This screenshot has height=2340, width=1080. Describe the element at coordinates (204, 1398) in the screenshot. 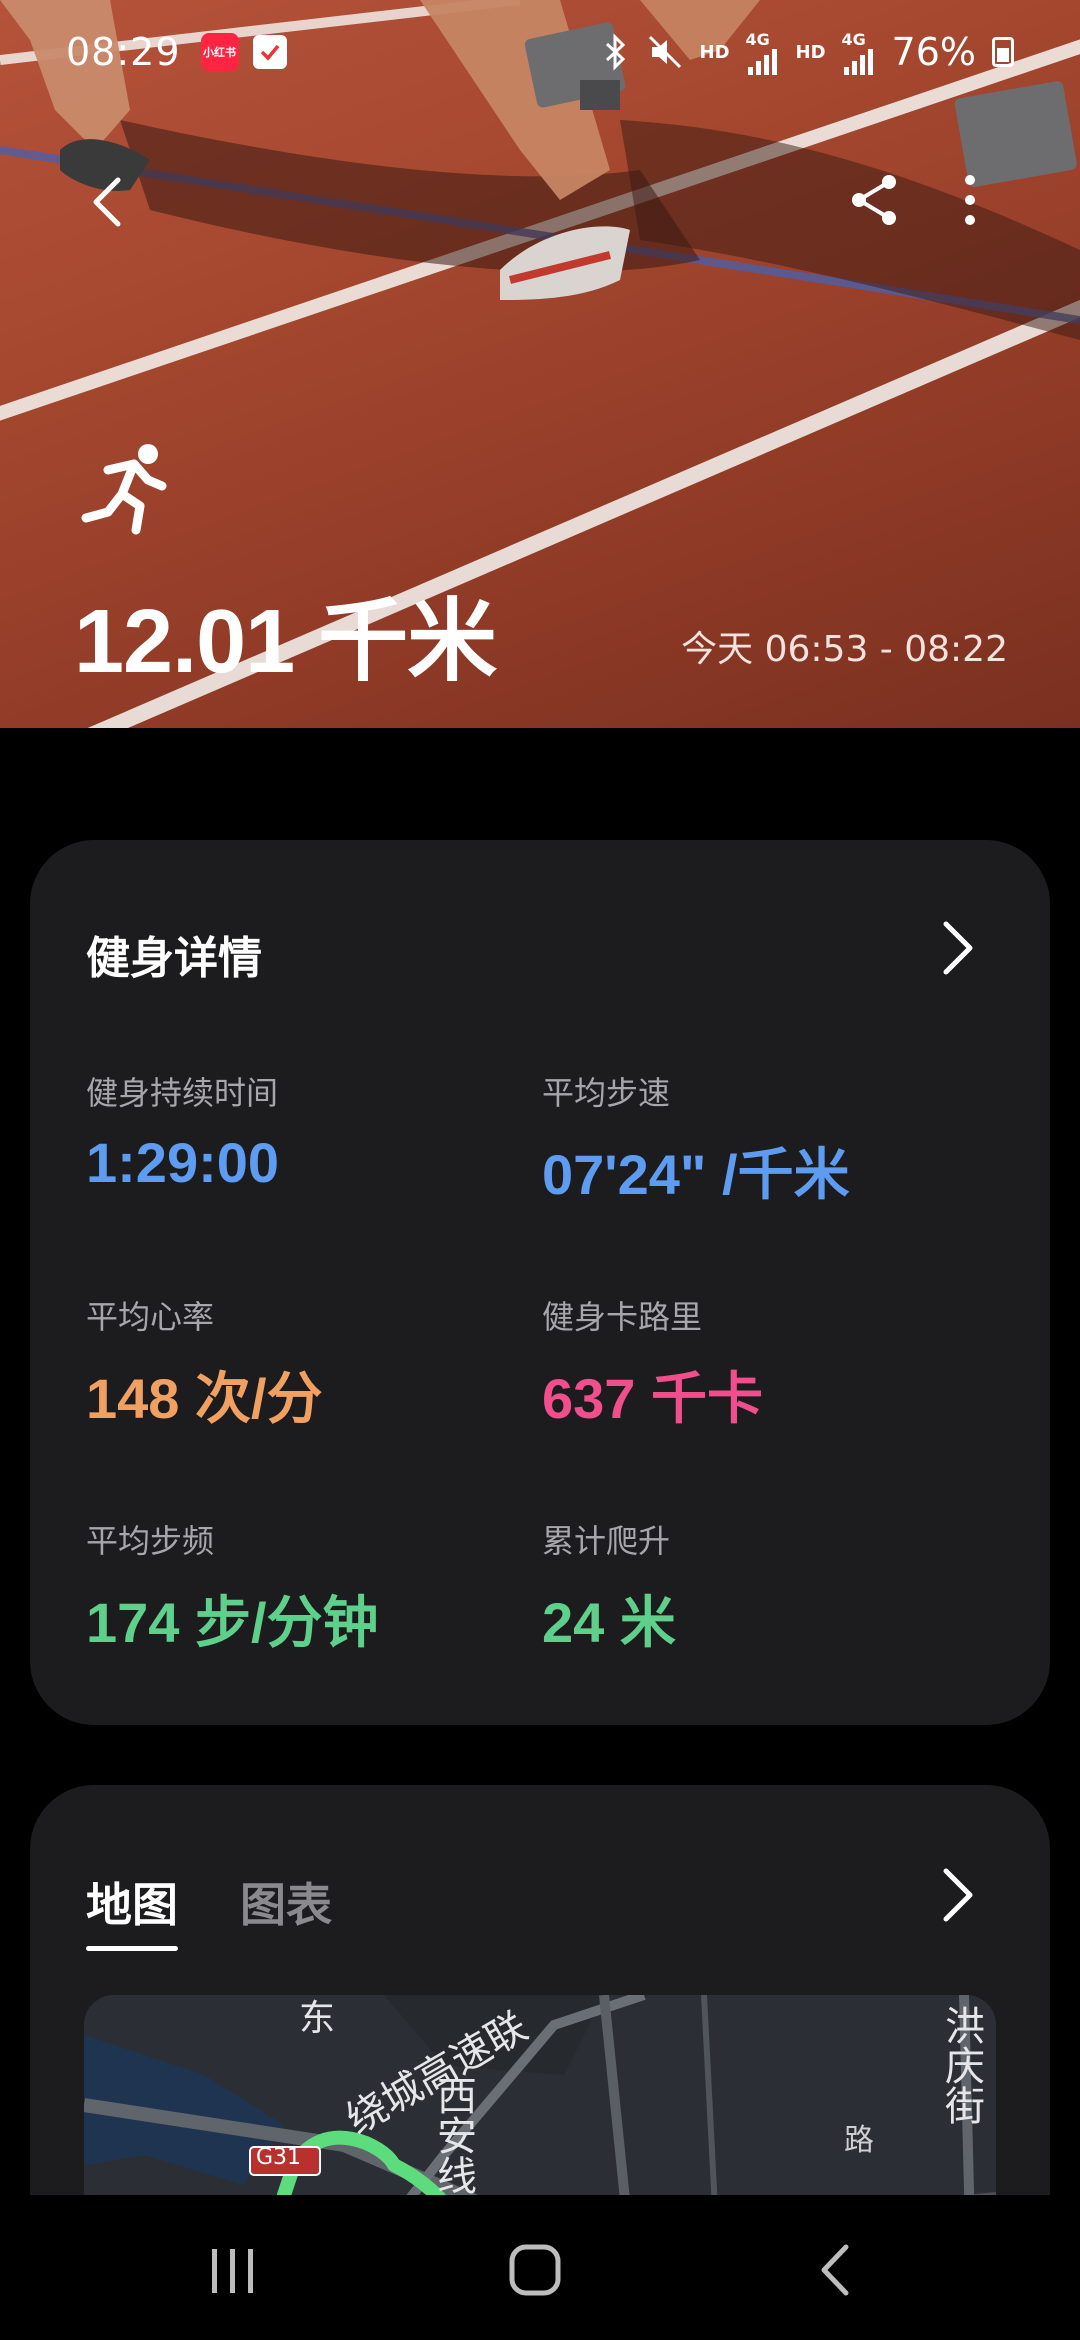

I see `metric-value: 148 次/分` at that location.